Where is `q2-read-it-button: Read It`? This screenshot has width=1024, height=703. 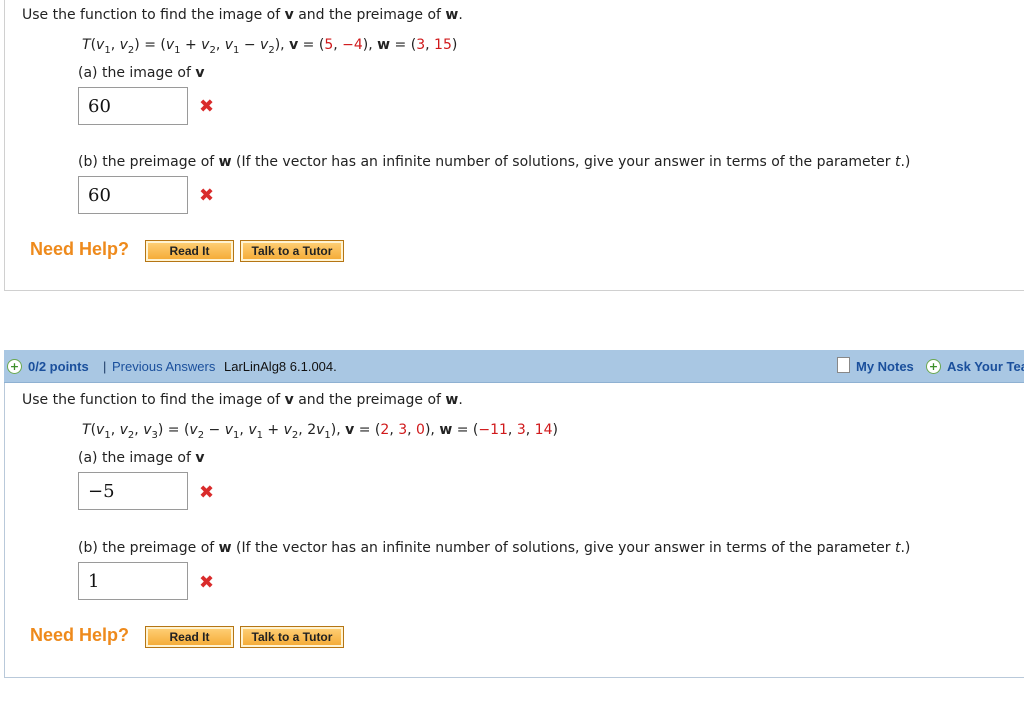 q2-read-it-button: Read It is located at coordinates (189, 637).